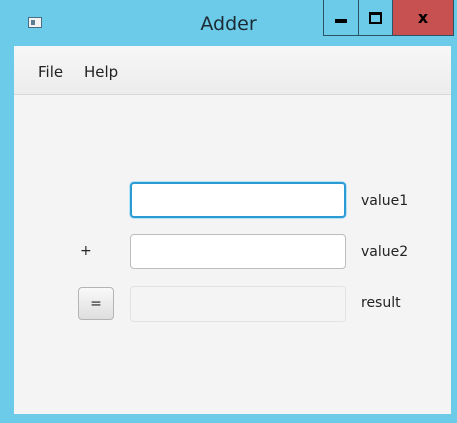 Image resolution: width=457 pixels, height=423 pixels. What do you see at coordinates (381, 303) in the screenshot?
I see `result-label: result` at bounding box center [381, 303].